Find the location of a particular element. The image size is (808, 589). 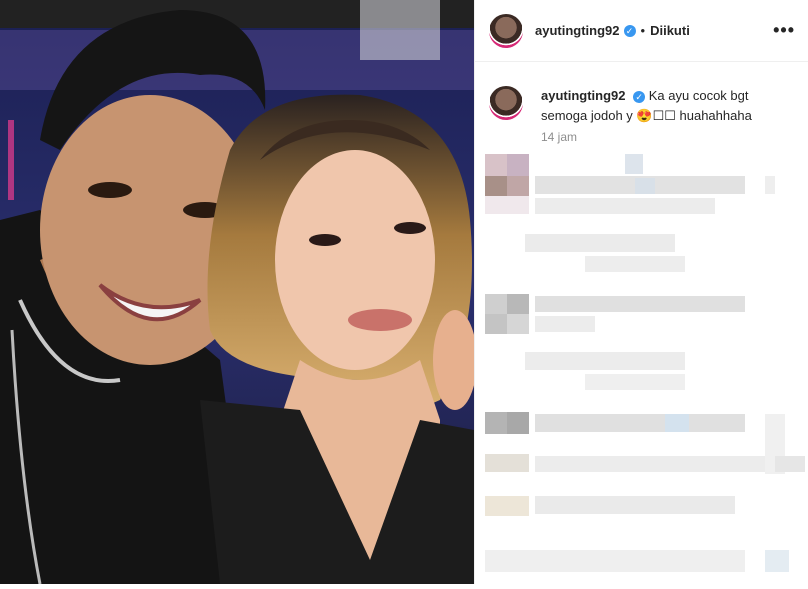

following-button: Diikuti is located at coordinates (670, 30).